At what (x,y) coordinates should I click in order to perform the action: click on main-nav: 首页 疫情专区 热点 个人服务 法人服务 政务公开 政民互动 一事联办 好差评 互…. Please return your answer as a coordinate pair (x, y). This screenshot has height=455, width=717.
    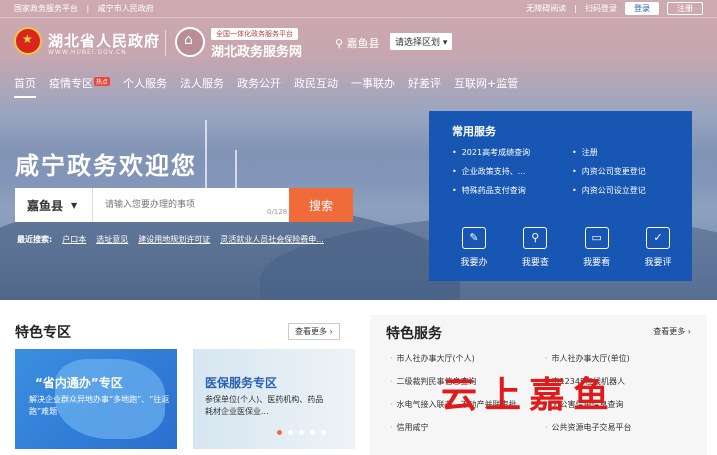
    Looking at the image, I should click on (266, 86).